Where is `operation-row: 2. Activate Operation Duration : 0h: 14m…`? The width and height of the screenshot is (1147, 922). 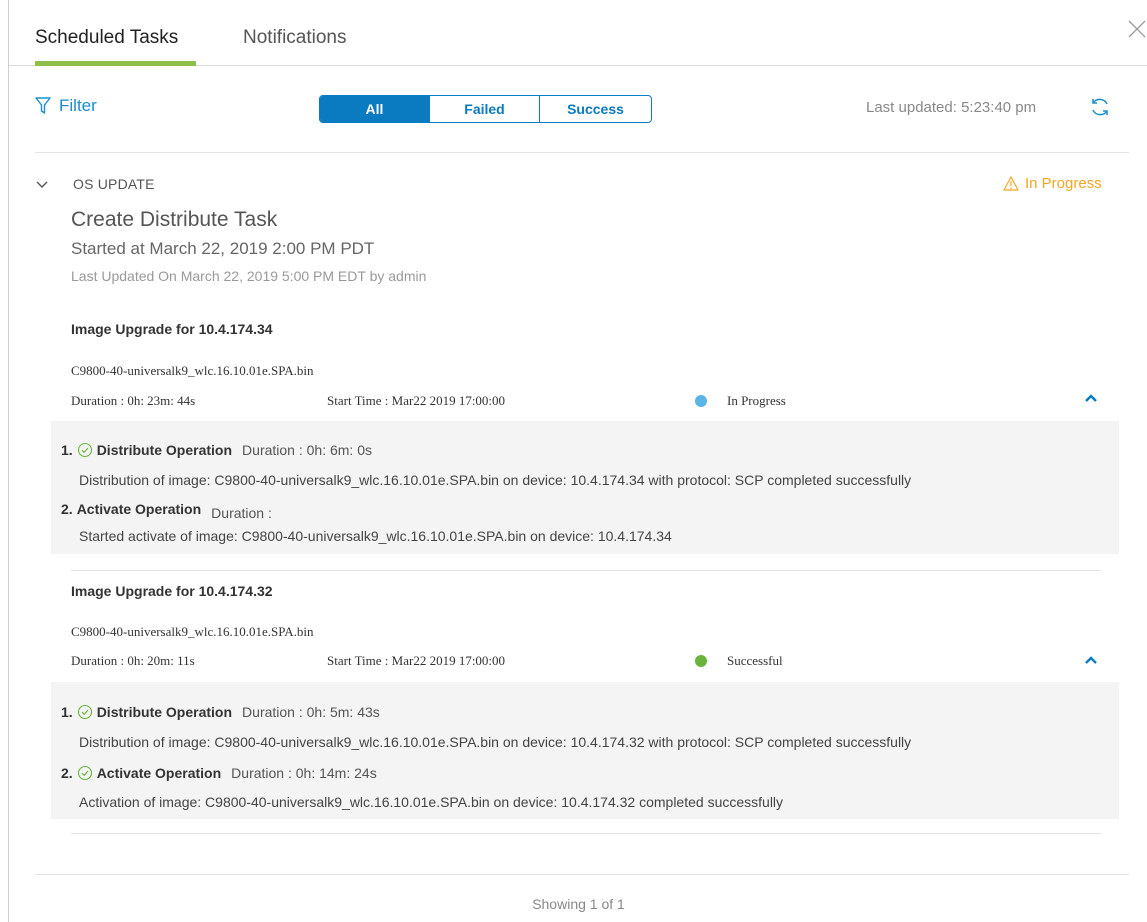
operation-row: 2. Activate Operation Duration : 0h: 14m… is located at coordinates (219, 773).